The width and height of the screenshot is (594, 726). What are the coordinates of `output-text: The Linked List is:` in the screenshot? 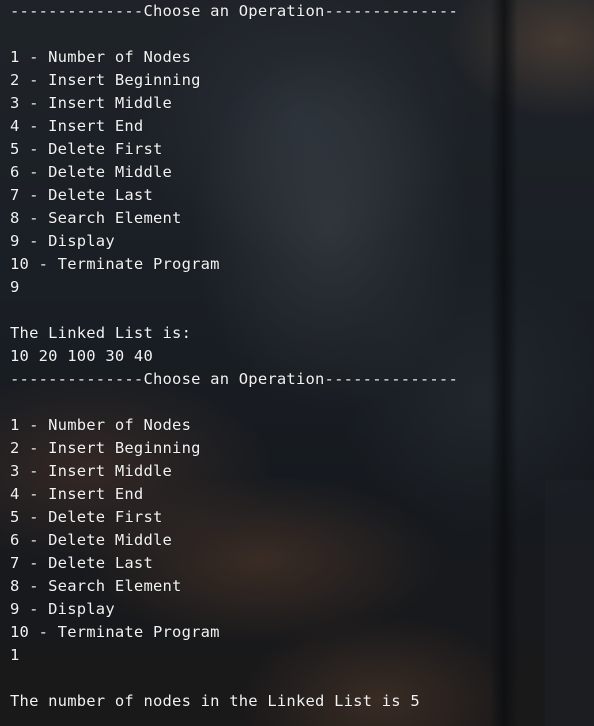 It's located at (101, 333).